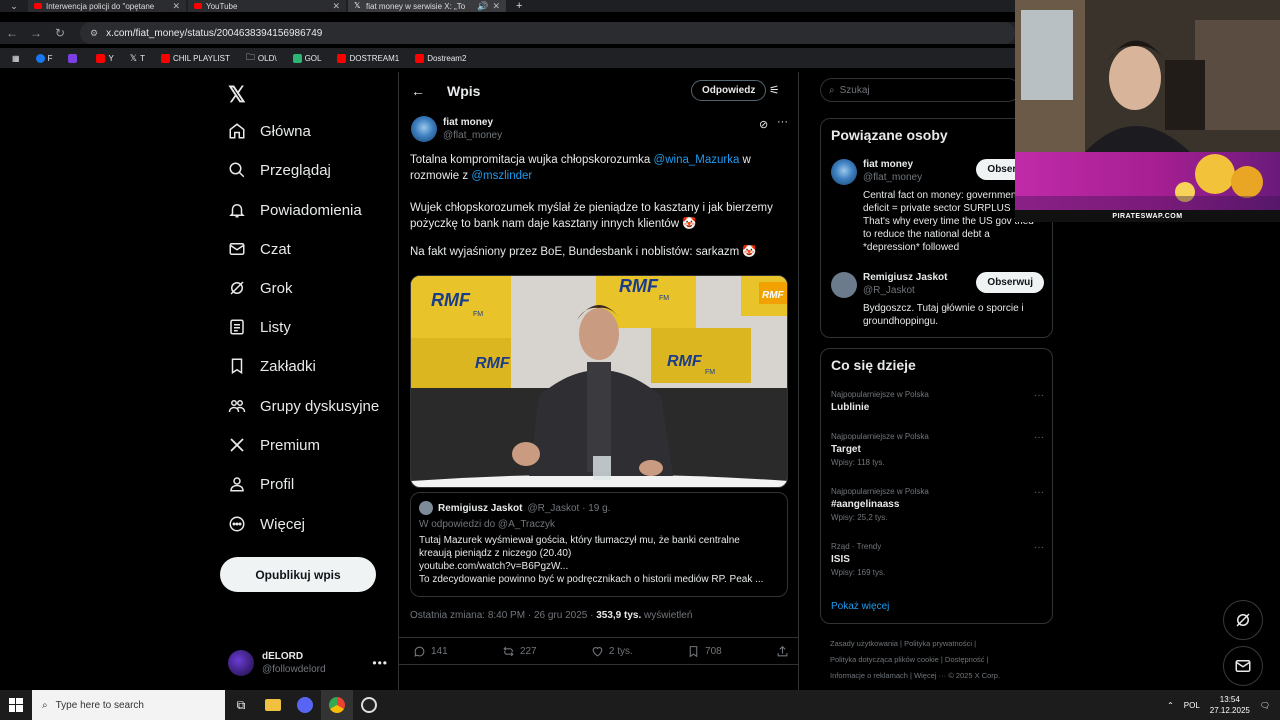 Image resolution: width=1280 pixels, height=720 pixels. I want to click on nav-item-label: Czat, so click(275, 249).